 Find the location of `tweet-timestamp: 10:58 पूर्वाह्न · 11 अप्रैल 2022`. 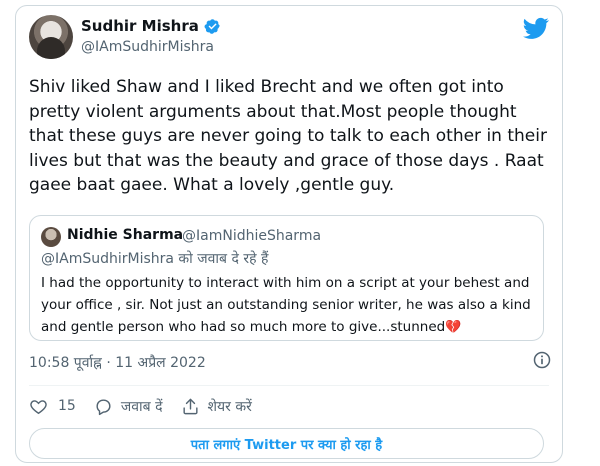

tweet-timestamp: 10:58 पूर्वाह्न · 11 अप्रैल 2022 is located at coordinates (117, 362).